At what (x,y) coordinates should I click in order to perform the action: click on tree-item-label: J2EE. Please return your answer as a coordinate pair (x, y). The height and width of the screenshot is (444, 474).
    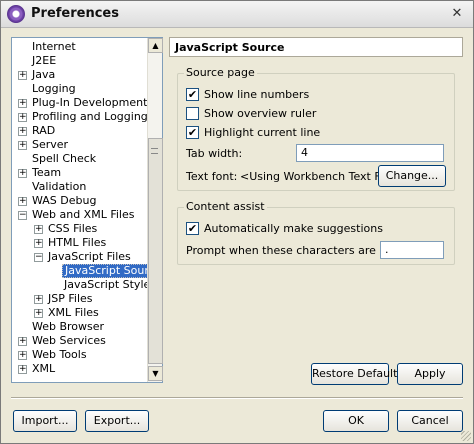
    Looking at the image, I should click on (44, 61).